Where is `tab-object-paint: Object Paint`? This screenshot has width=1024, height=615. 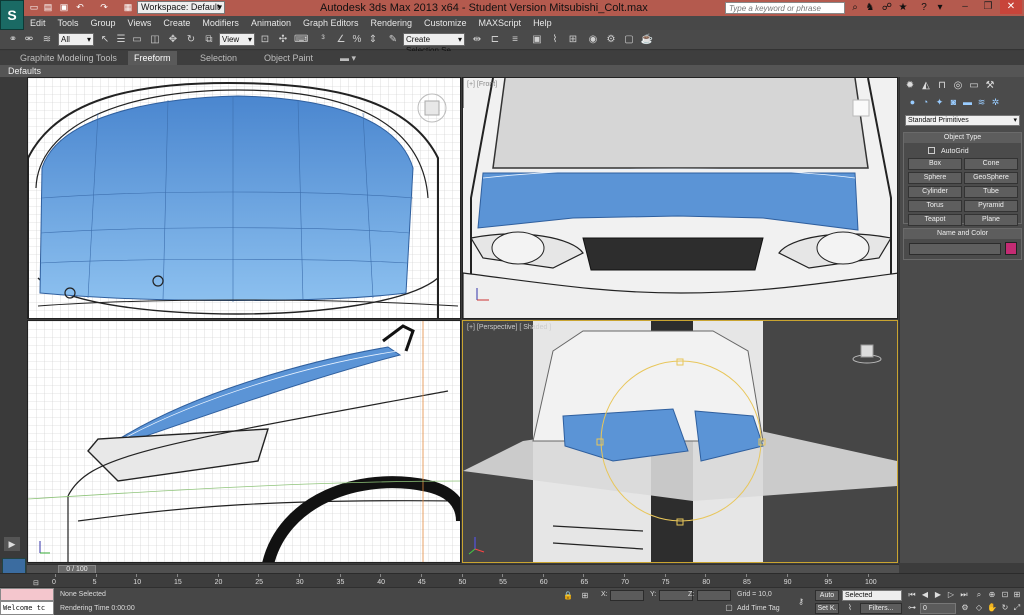
tab-object-paint: Object Paint is located at coordinates (288, 58).